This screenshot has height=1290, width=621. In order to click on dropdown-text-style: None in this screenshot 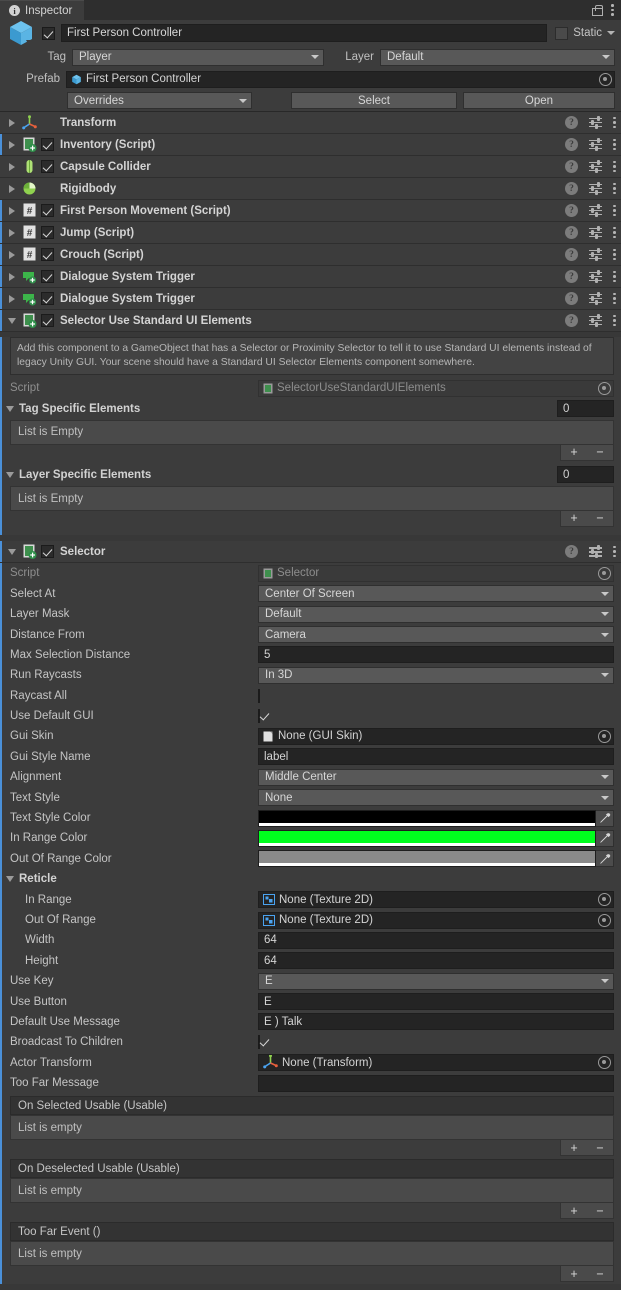, I will do `click(436, 798)`.